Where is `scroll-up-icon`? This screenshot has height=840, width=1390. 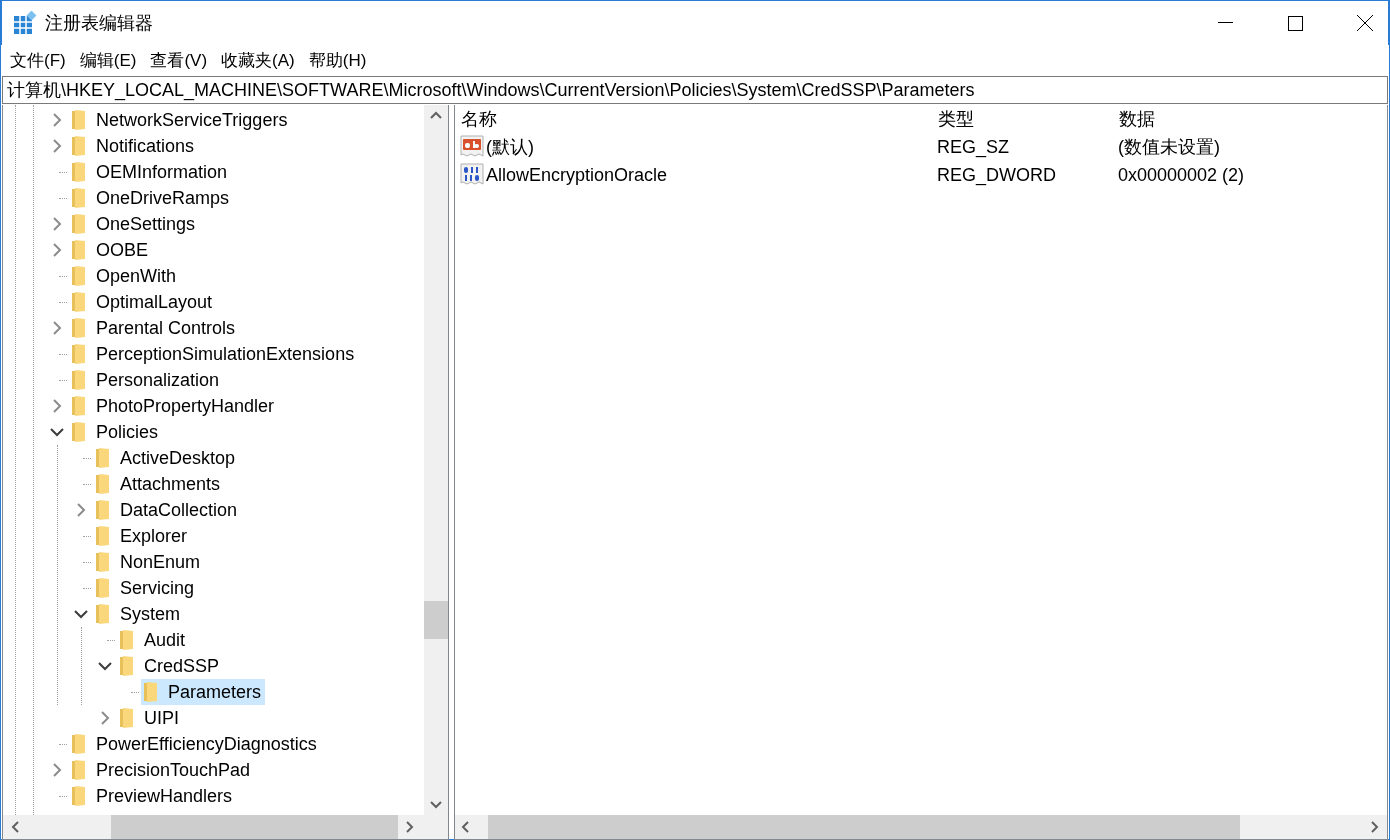 scroll-up-icon is located at coordinates (436, 115).